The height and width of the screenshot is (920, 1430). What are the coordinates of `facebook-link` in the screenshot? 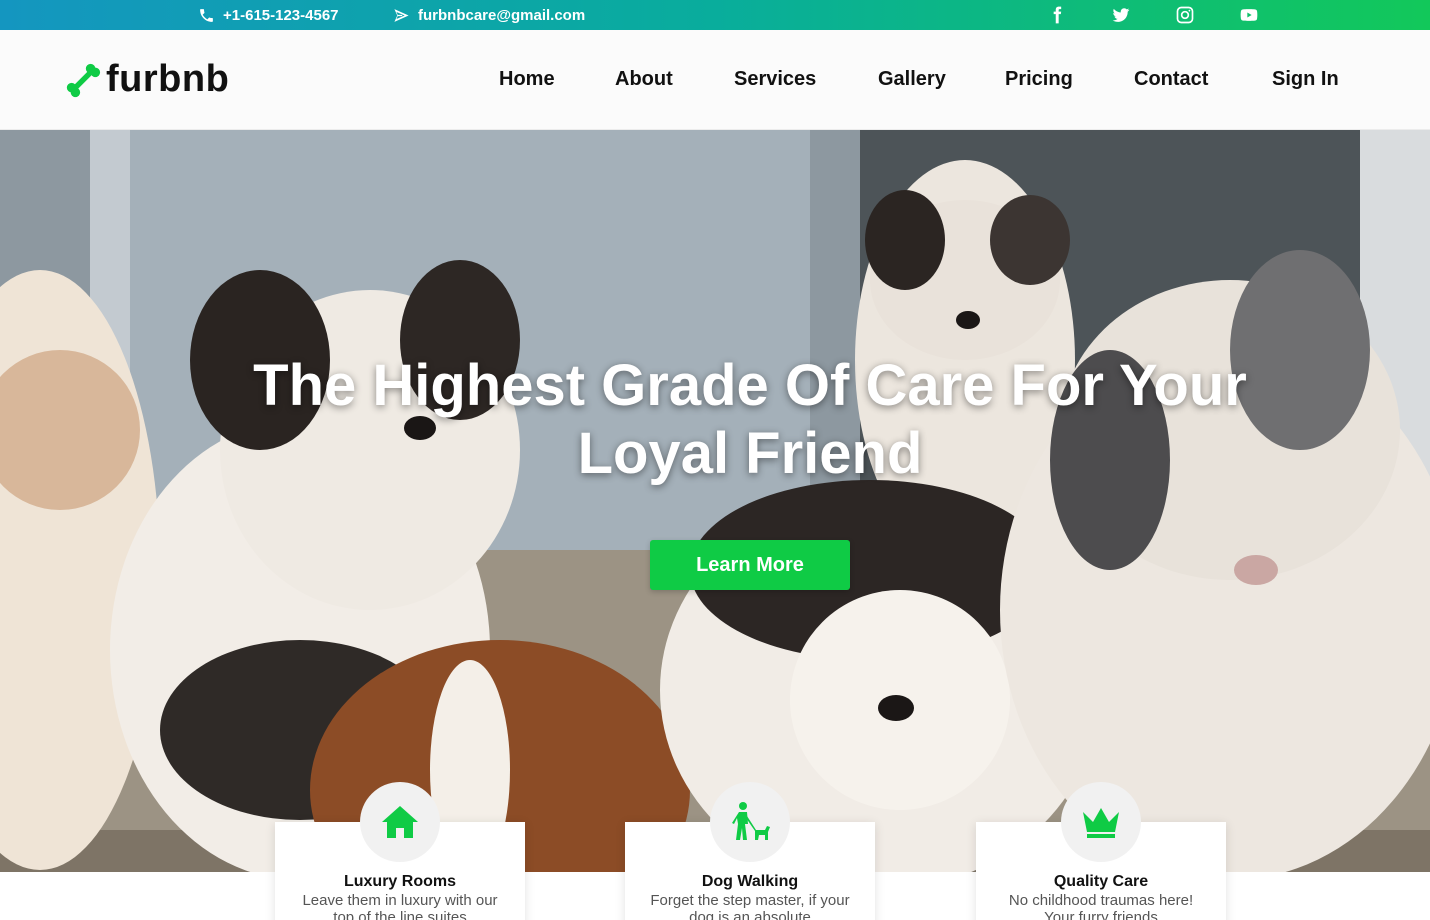 It's located at (1057, 15).